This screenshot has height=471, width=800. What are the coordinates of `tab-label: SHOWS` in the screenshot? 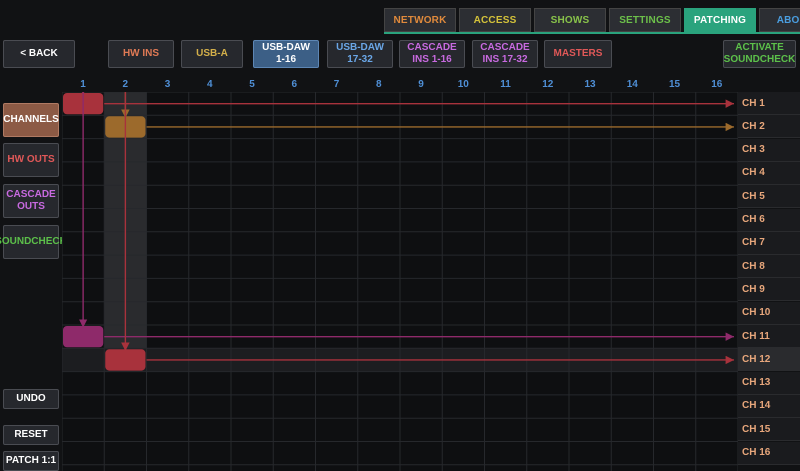 It's located at (570, 20).